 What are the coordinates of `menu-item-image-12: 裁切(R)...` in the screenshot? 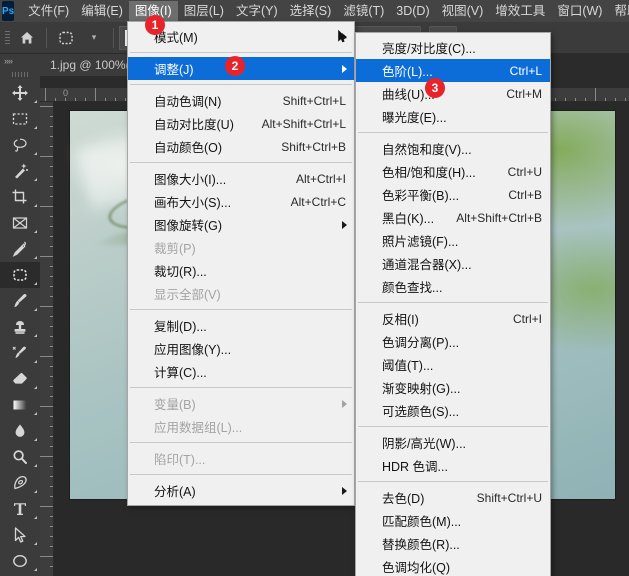 It's located at (241, 270).